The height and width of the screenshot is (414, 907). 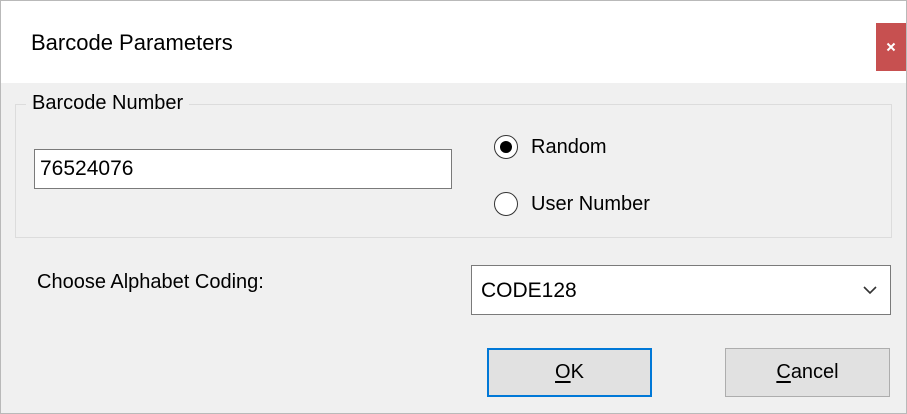 I want to click on ok-button-label: OK, so click(x=569, y=372).